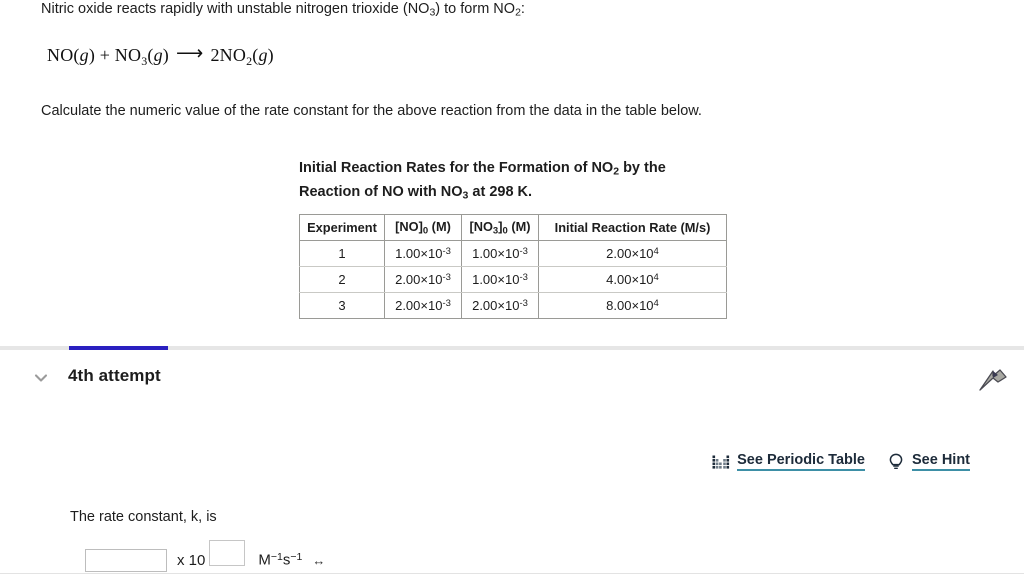 Image resolution: width=1024 pixels, height=580 pixels. What do you see at coordinates (522, 9) in the screenshot?
I see `intro-text-part3: :` at bounding box center [522, 9].